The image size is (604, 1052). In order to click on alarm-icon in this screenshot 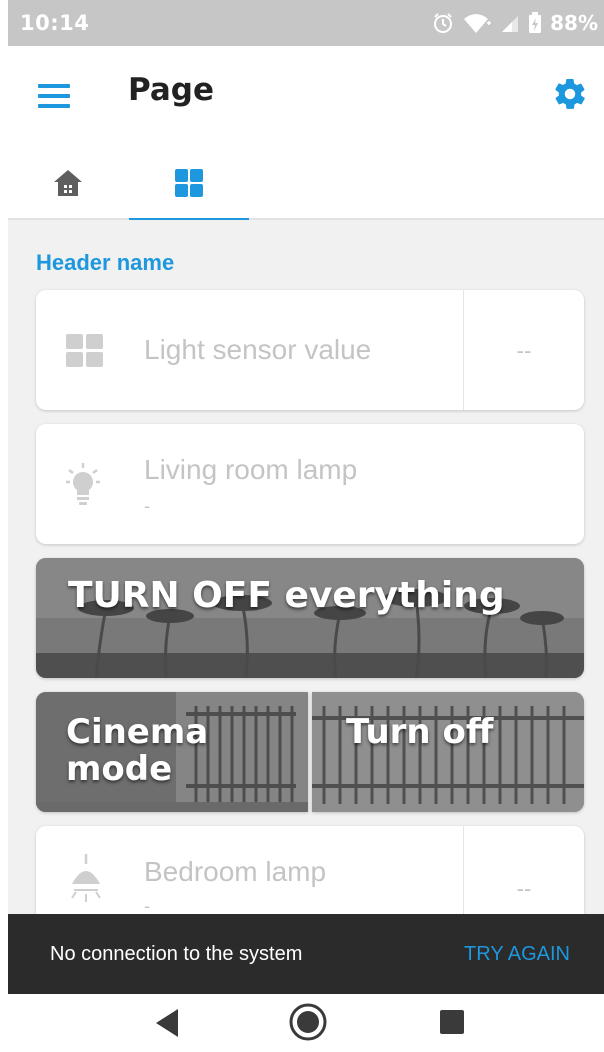, I will do `click(443, 23)`.